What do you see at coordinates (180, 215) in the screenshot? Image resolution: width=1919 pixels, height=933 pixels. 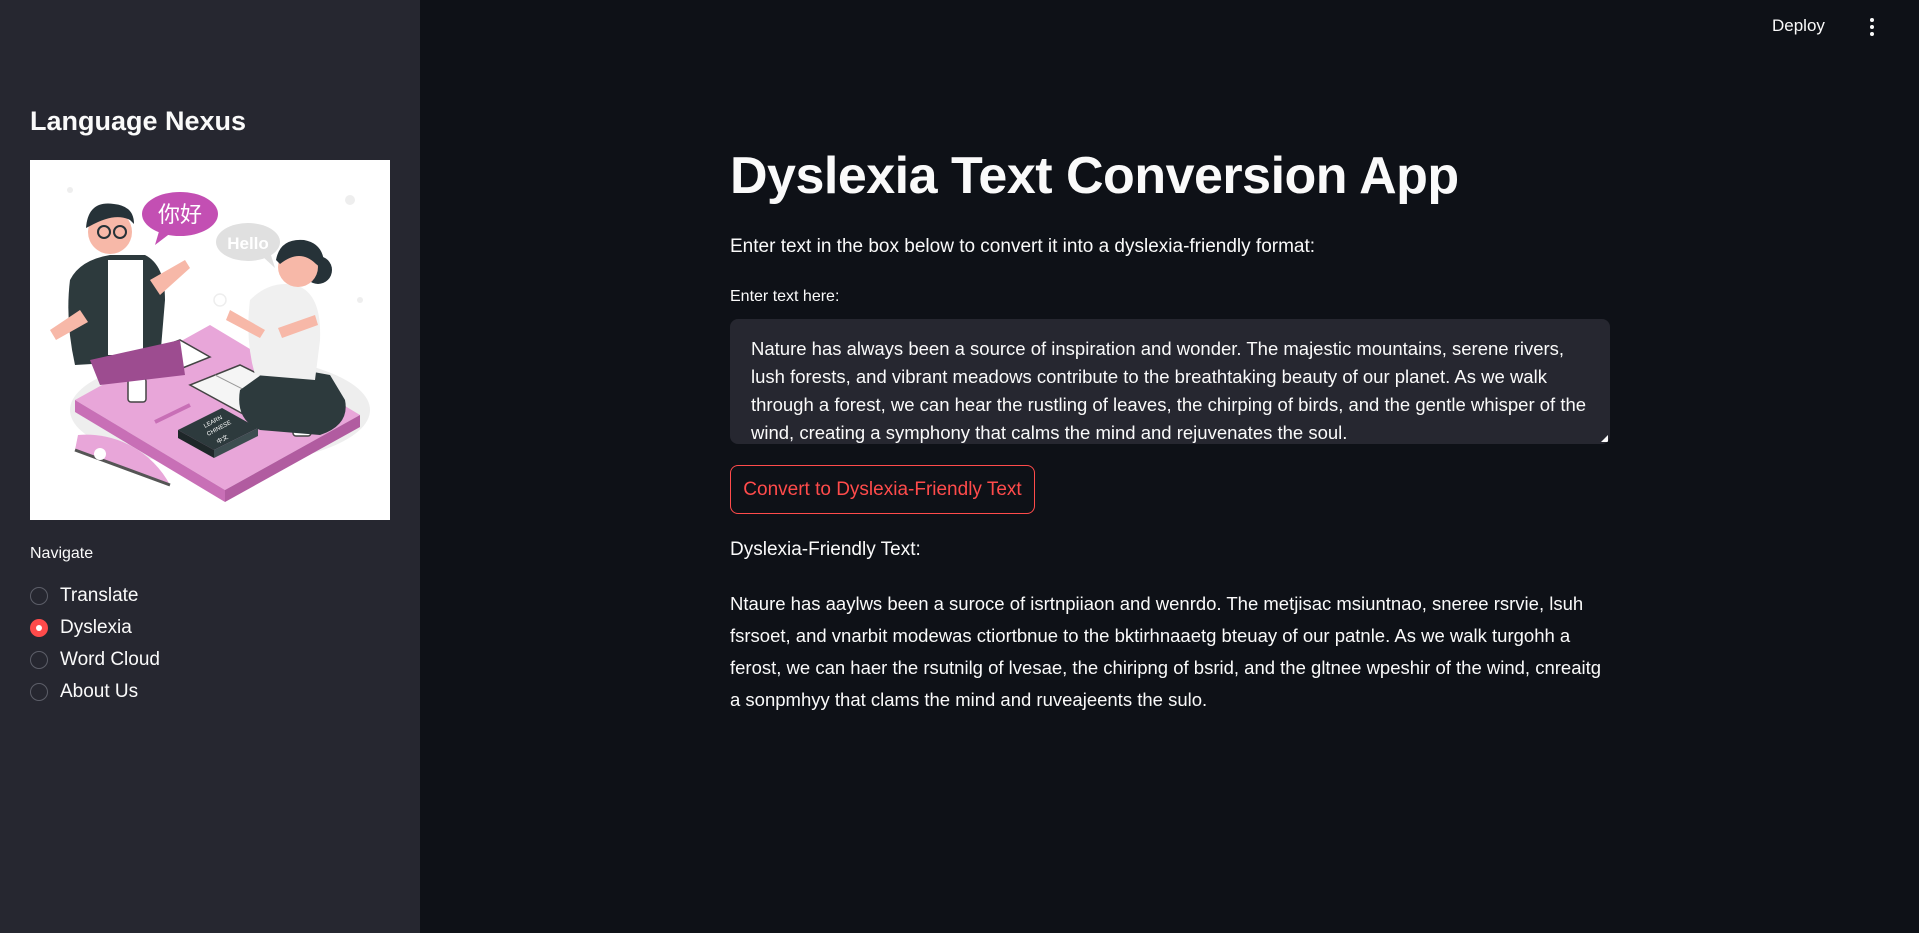 I see `svg-text: 你好` at bounding box center [180, 215].